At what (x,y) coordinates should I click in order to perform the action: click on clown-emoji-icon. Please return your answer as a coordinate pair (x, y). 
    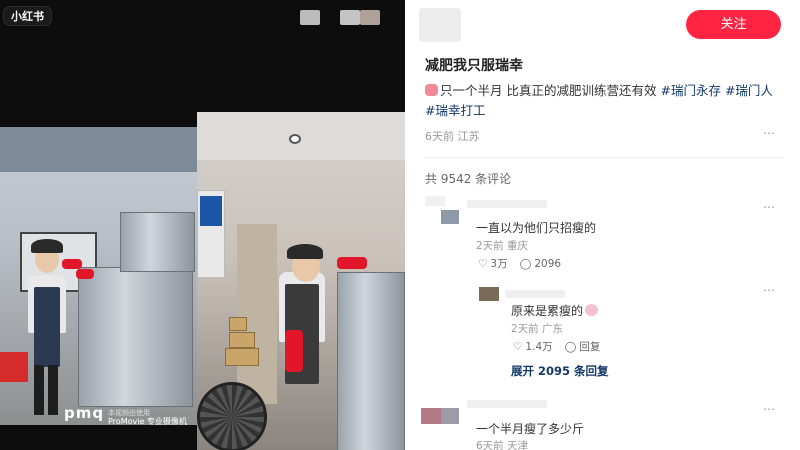
    Looking at the image, I should click on (592, 310).